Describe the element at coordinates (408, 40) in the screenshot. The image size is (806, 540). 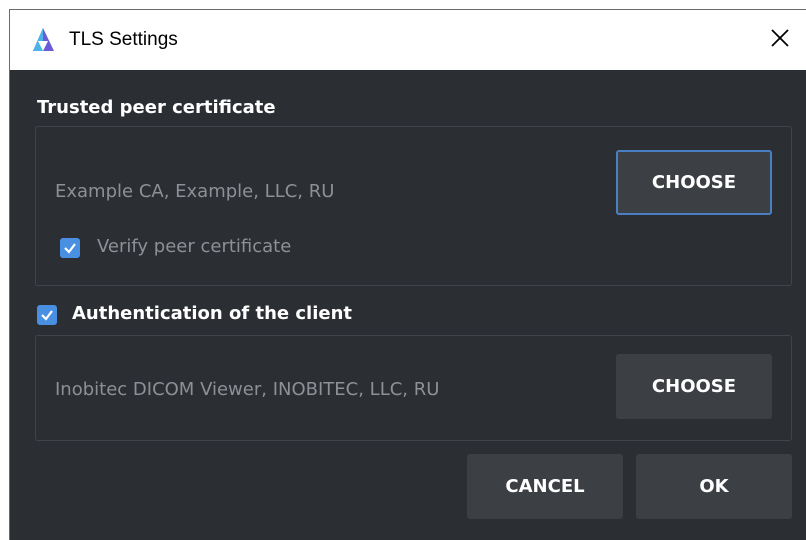
I see `title-bar: TLS Settings` at that location.